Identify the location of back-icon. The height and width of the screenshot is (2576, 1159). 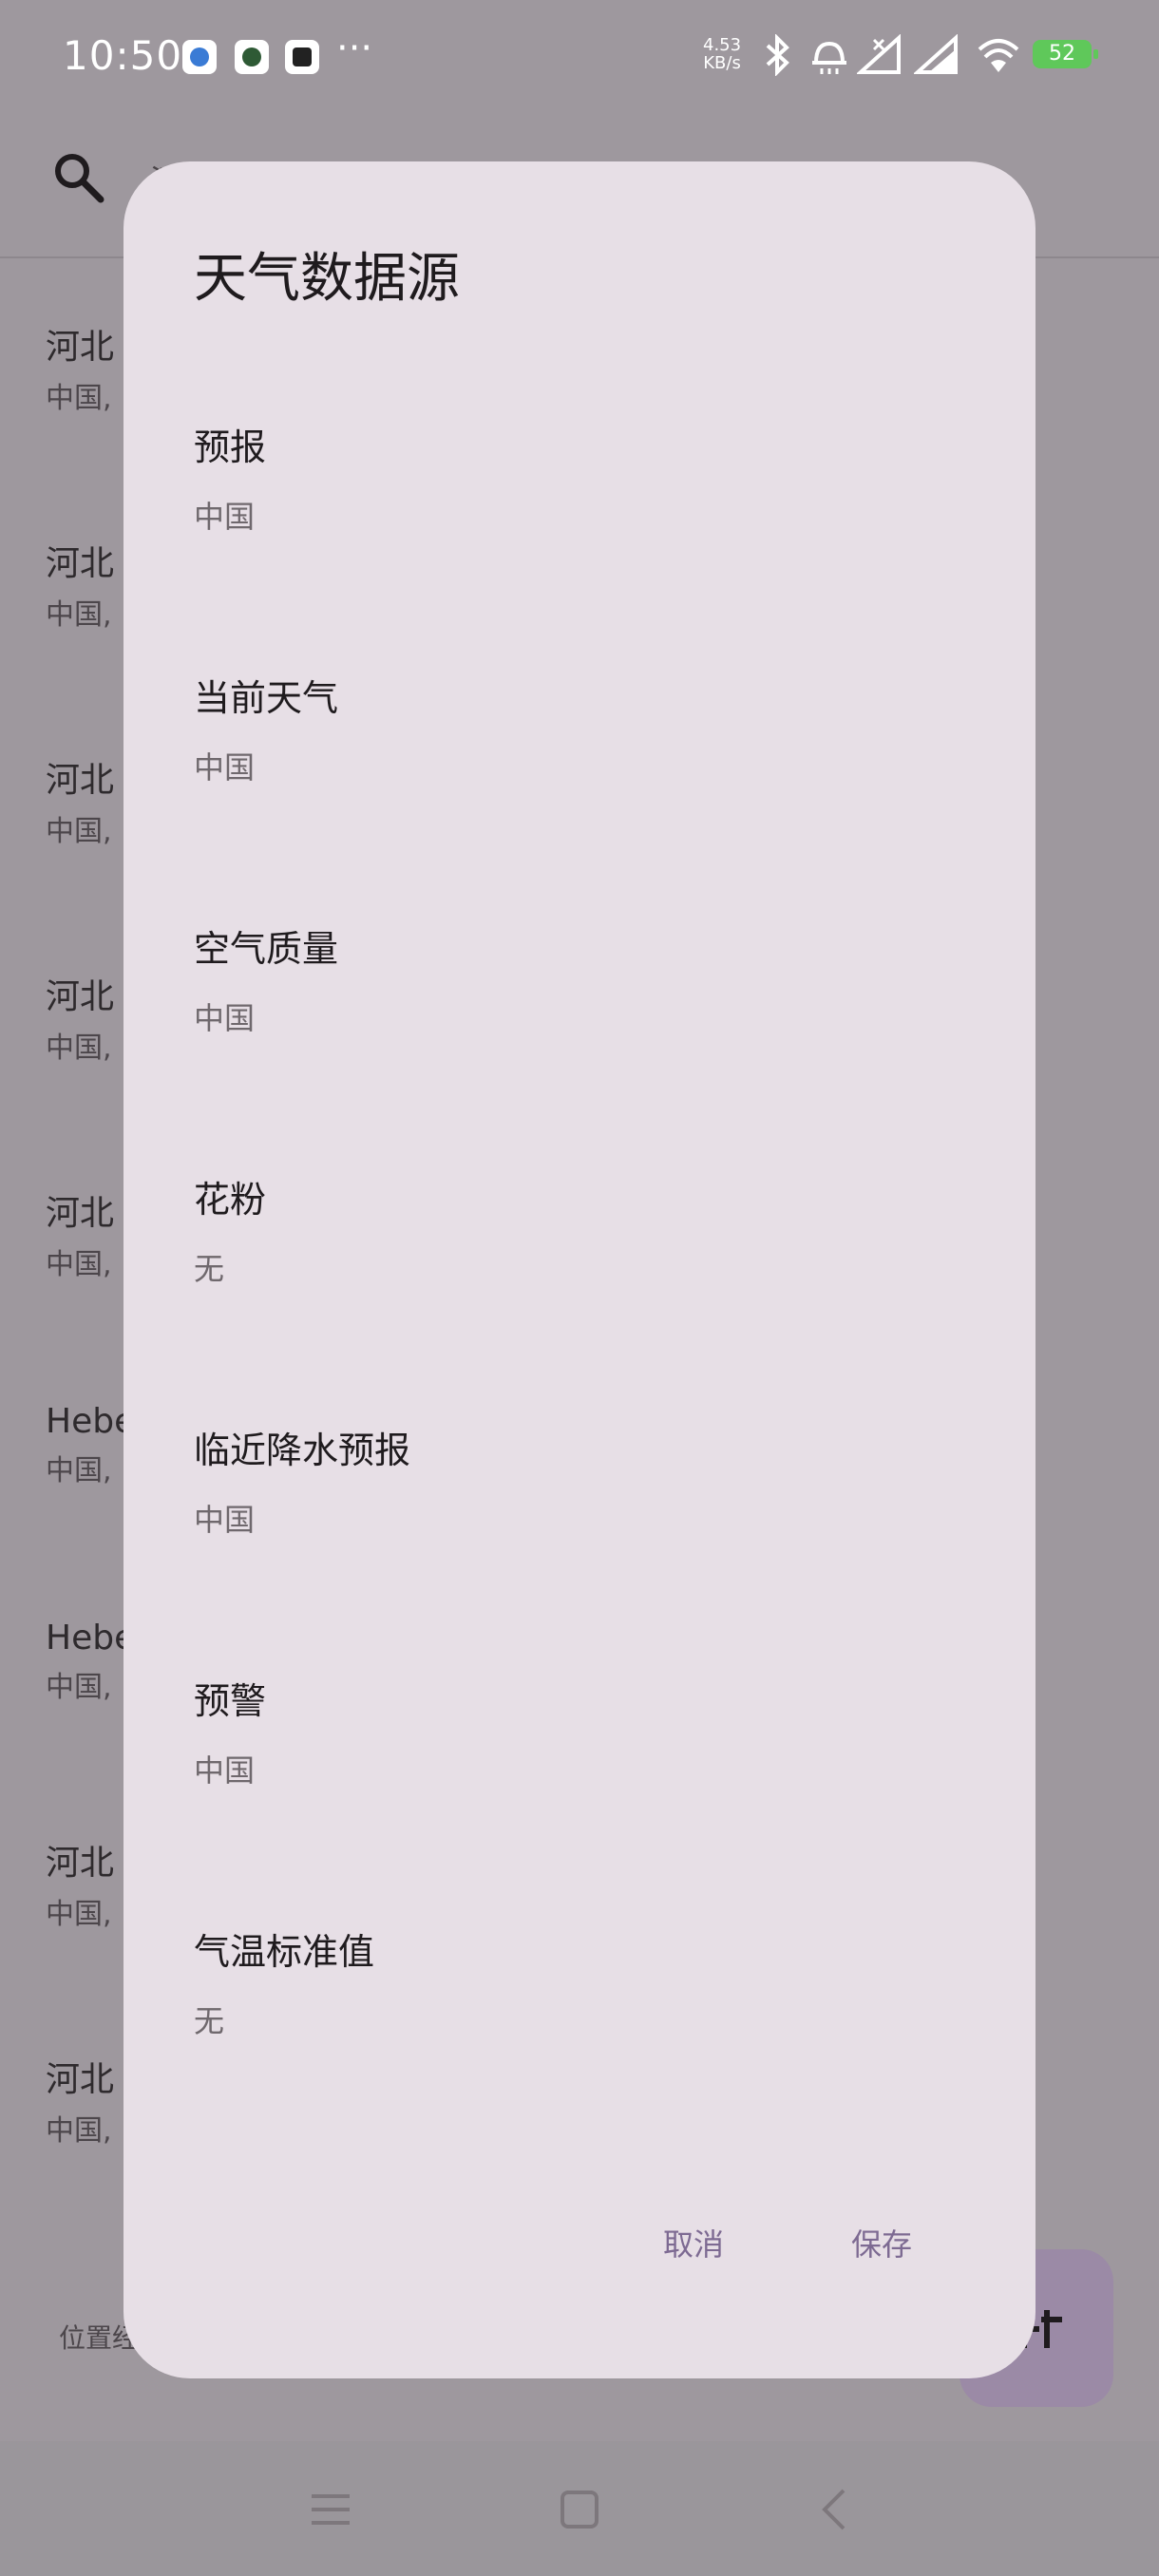
(836, 2509).